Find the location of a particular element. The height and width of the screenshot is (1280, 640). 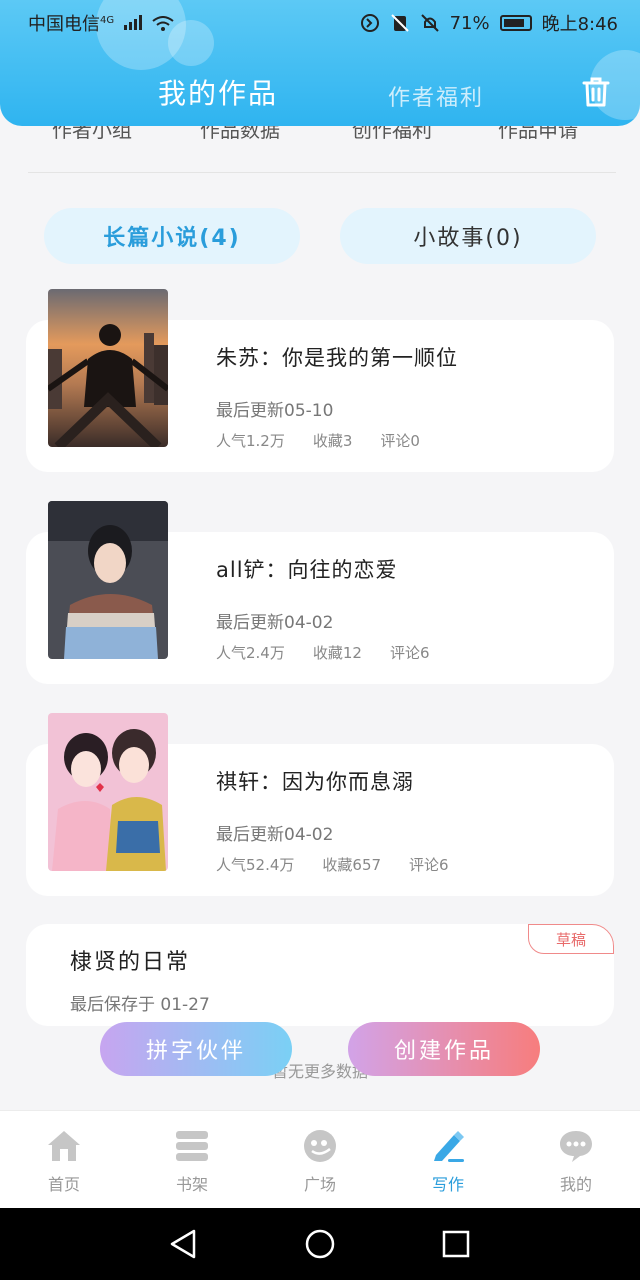

status-icons: 71% 晚上8:46 is located at coordinates (489, 23).